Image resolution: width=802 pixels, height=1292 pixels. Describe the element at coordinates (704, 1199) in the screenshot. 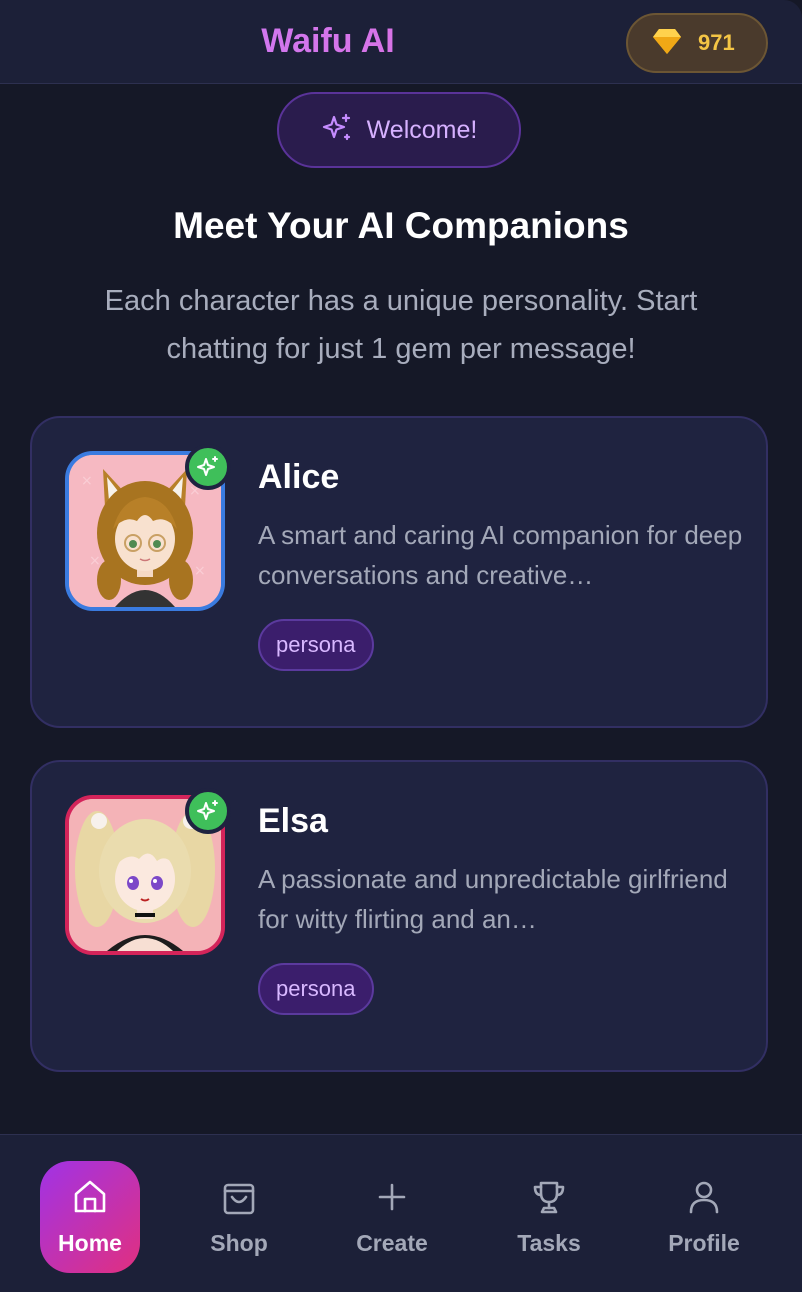

I see `user-icon` at that location.